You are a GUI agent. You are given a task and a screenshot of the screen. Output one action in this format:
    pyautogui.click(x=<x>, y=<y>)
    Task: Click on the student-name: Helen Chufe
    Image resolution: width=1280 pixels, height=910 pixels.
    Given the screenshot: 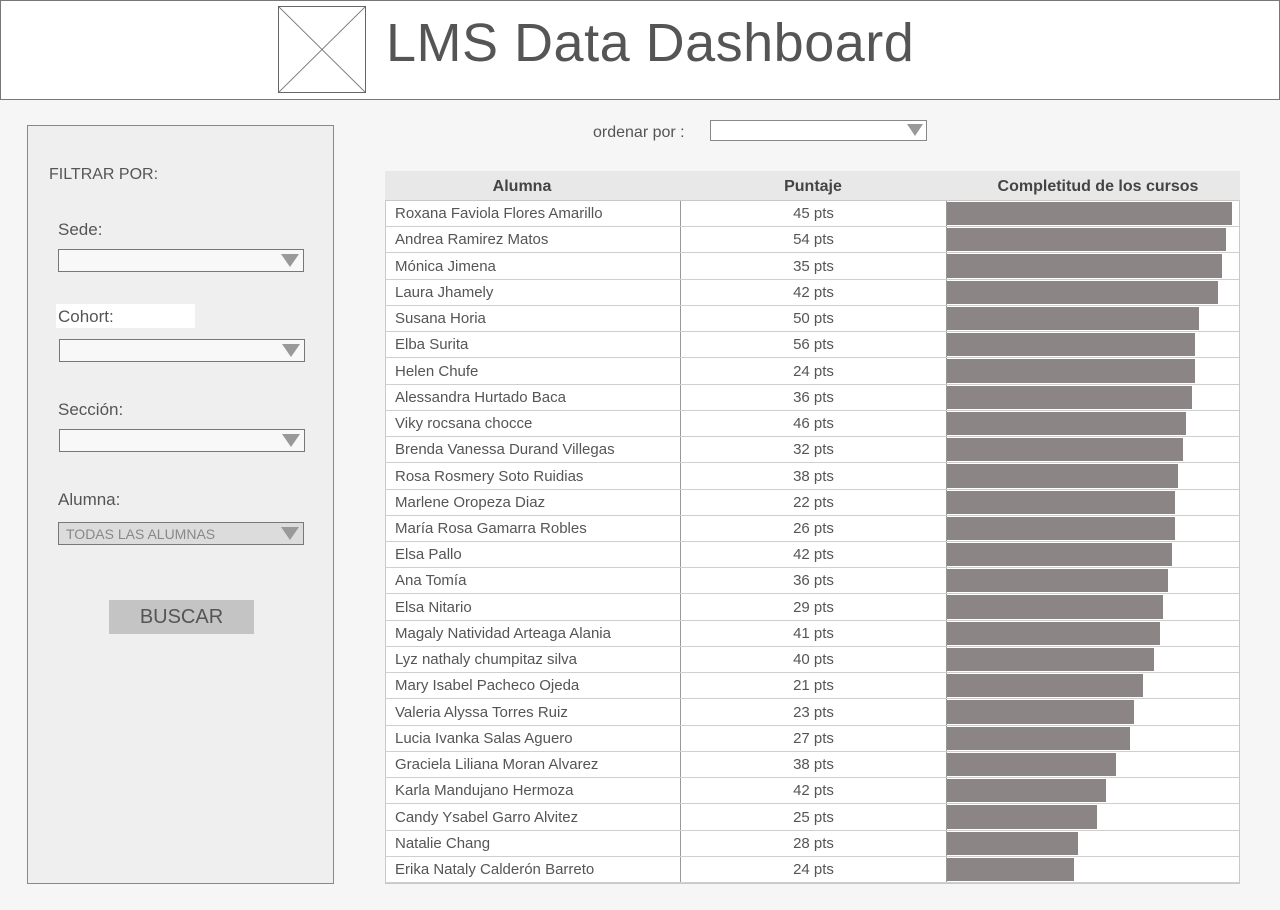 What is the action you would take?
    pyautogui.click(x=437, y=371)
    